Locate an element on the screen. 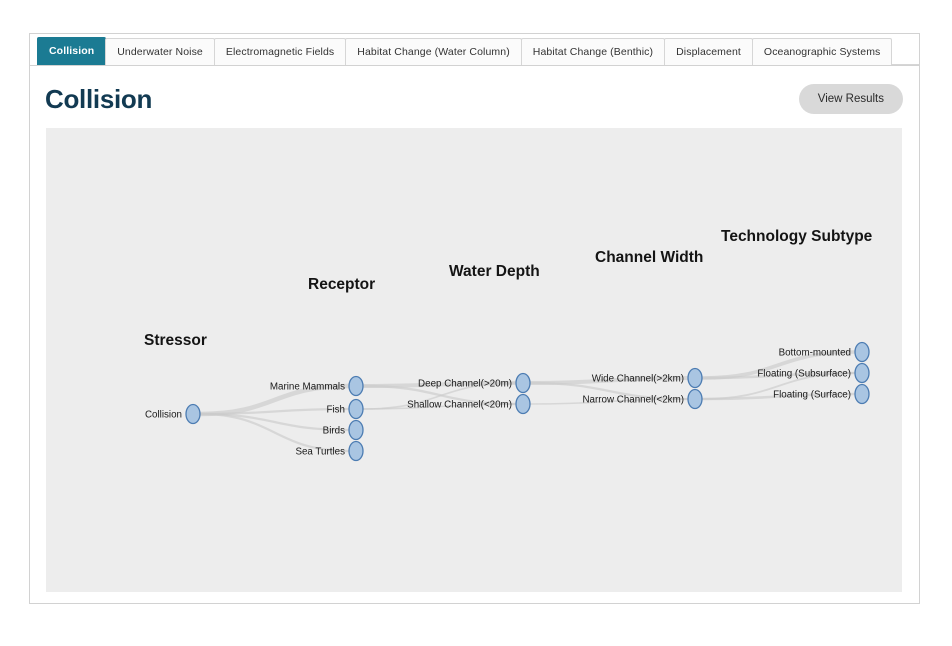 Image resolution: width=952 pixels, height=646 pixels. node-label: Fish is located at coordinates (335, 409).